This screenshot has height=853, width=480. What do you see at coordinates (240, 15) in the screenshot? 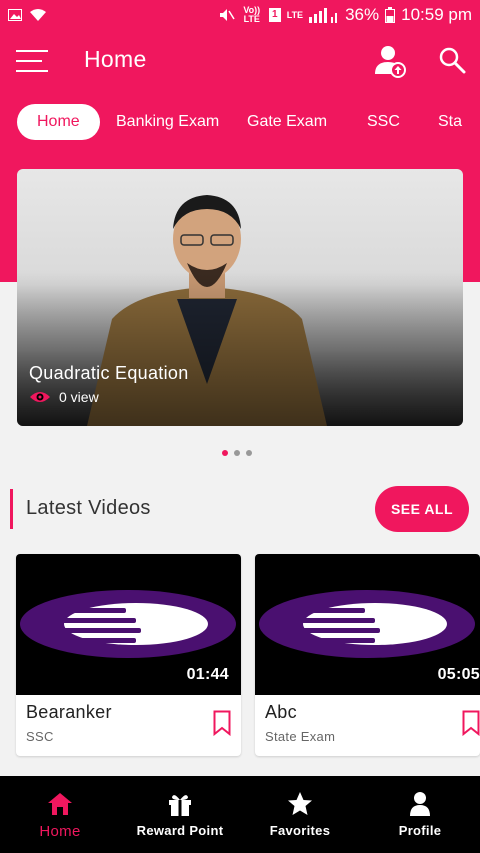
I see `status-bar: Vo)) LTE 1 LTE 36% 10:59 pm` at bounding box center [240, 15].